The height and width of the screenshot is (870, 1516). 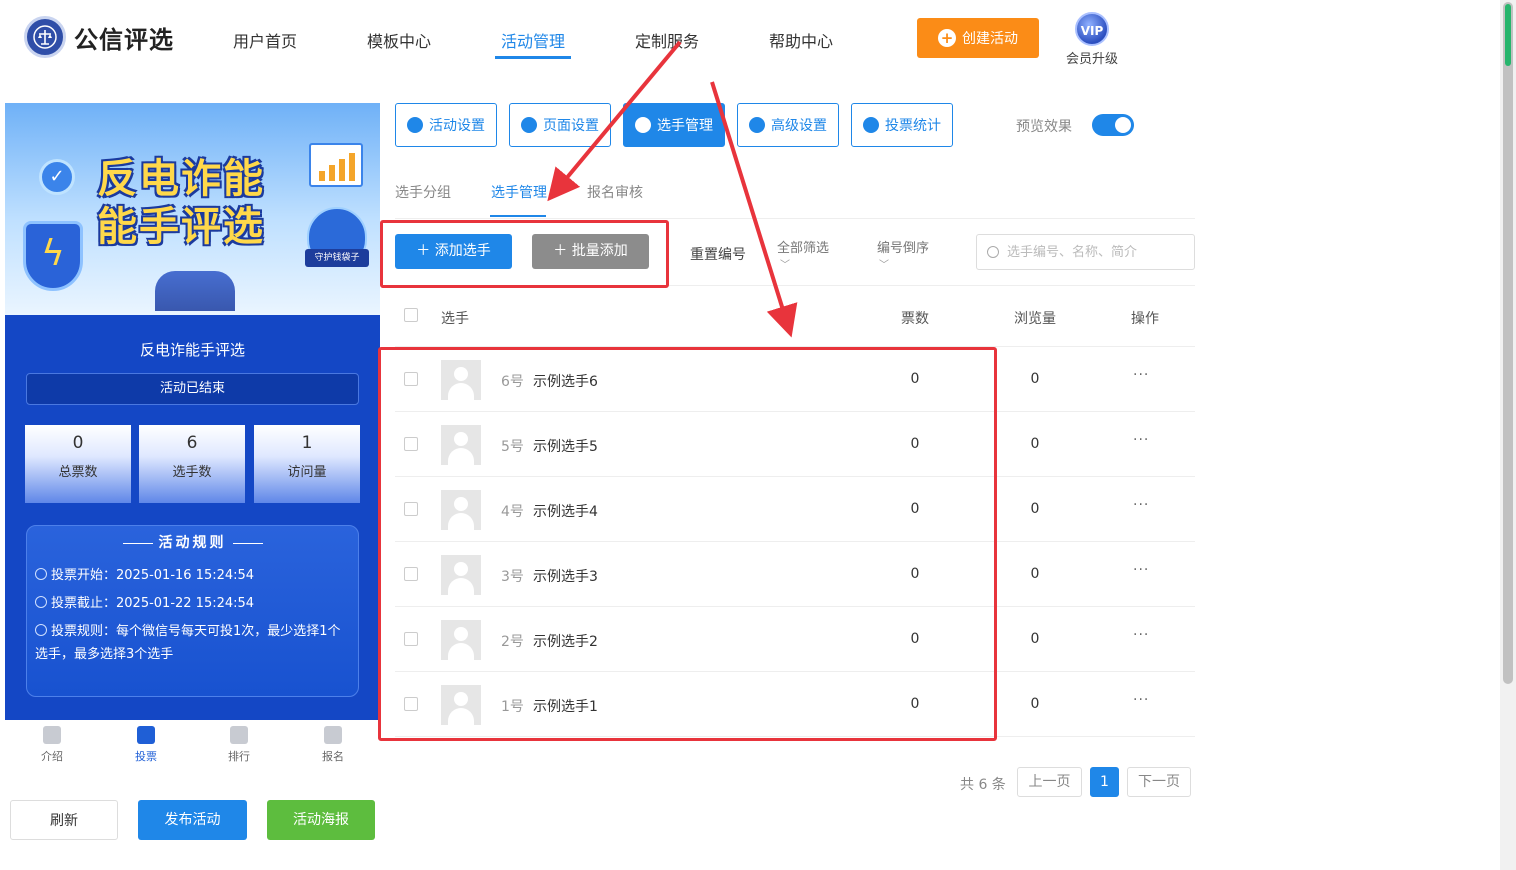 What do you see at coordinates (518, 216) in the screenshot?
I see `subtab-active-underline` at bounding box center [518, 216].